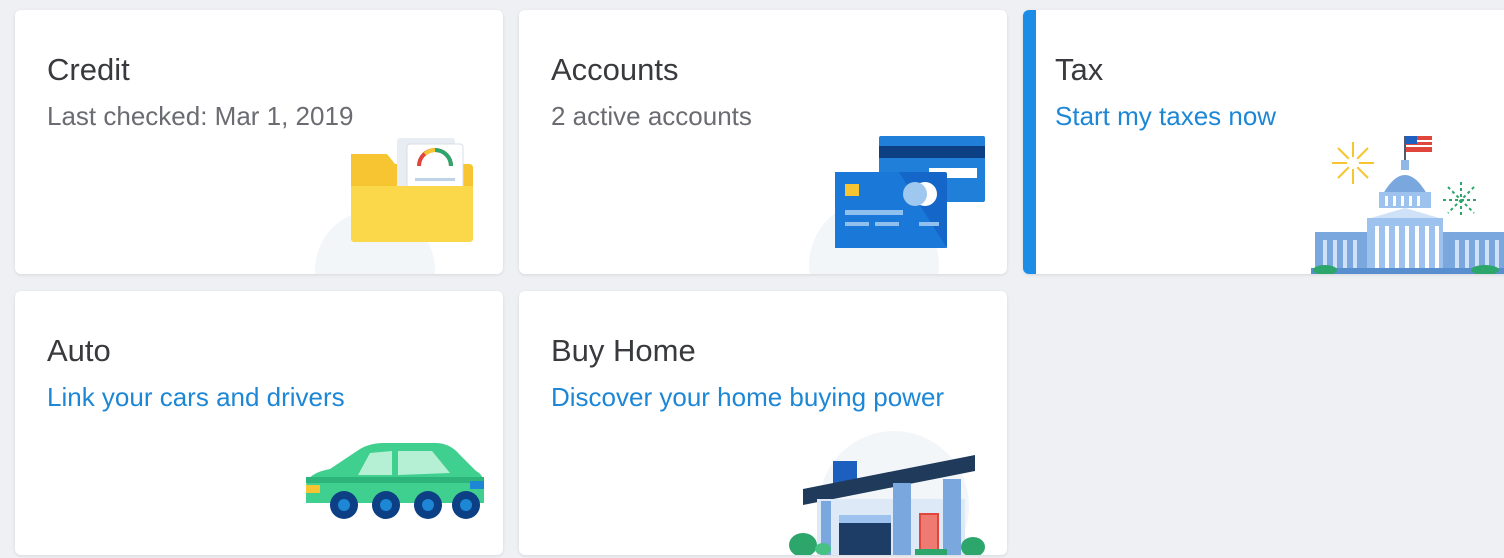 The image size is (1504, 558). Describe the element at coordinates (247, 397) in the screenshot. I see `link-cars-link: Link your cars and drivers` at that location.